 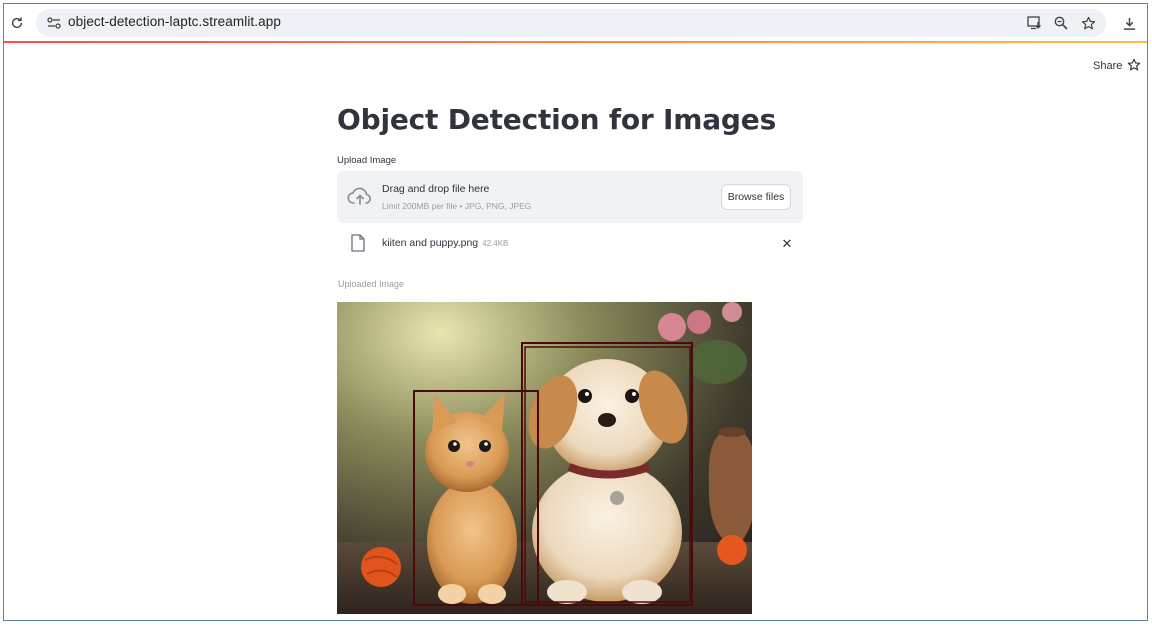 I want to click on install-app-icon, so click(x=1034, y=23).